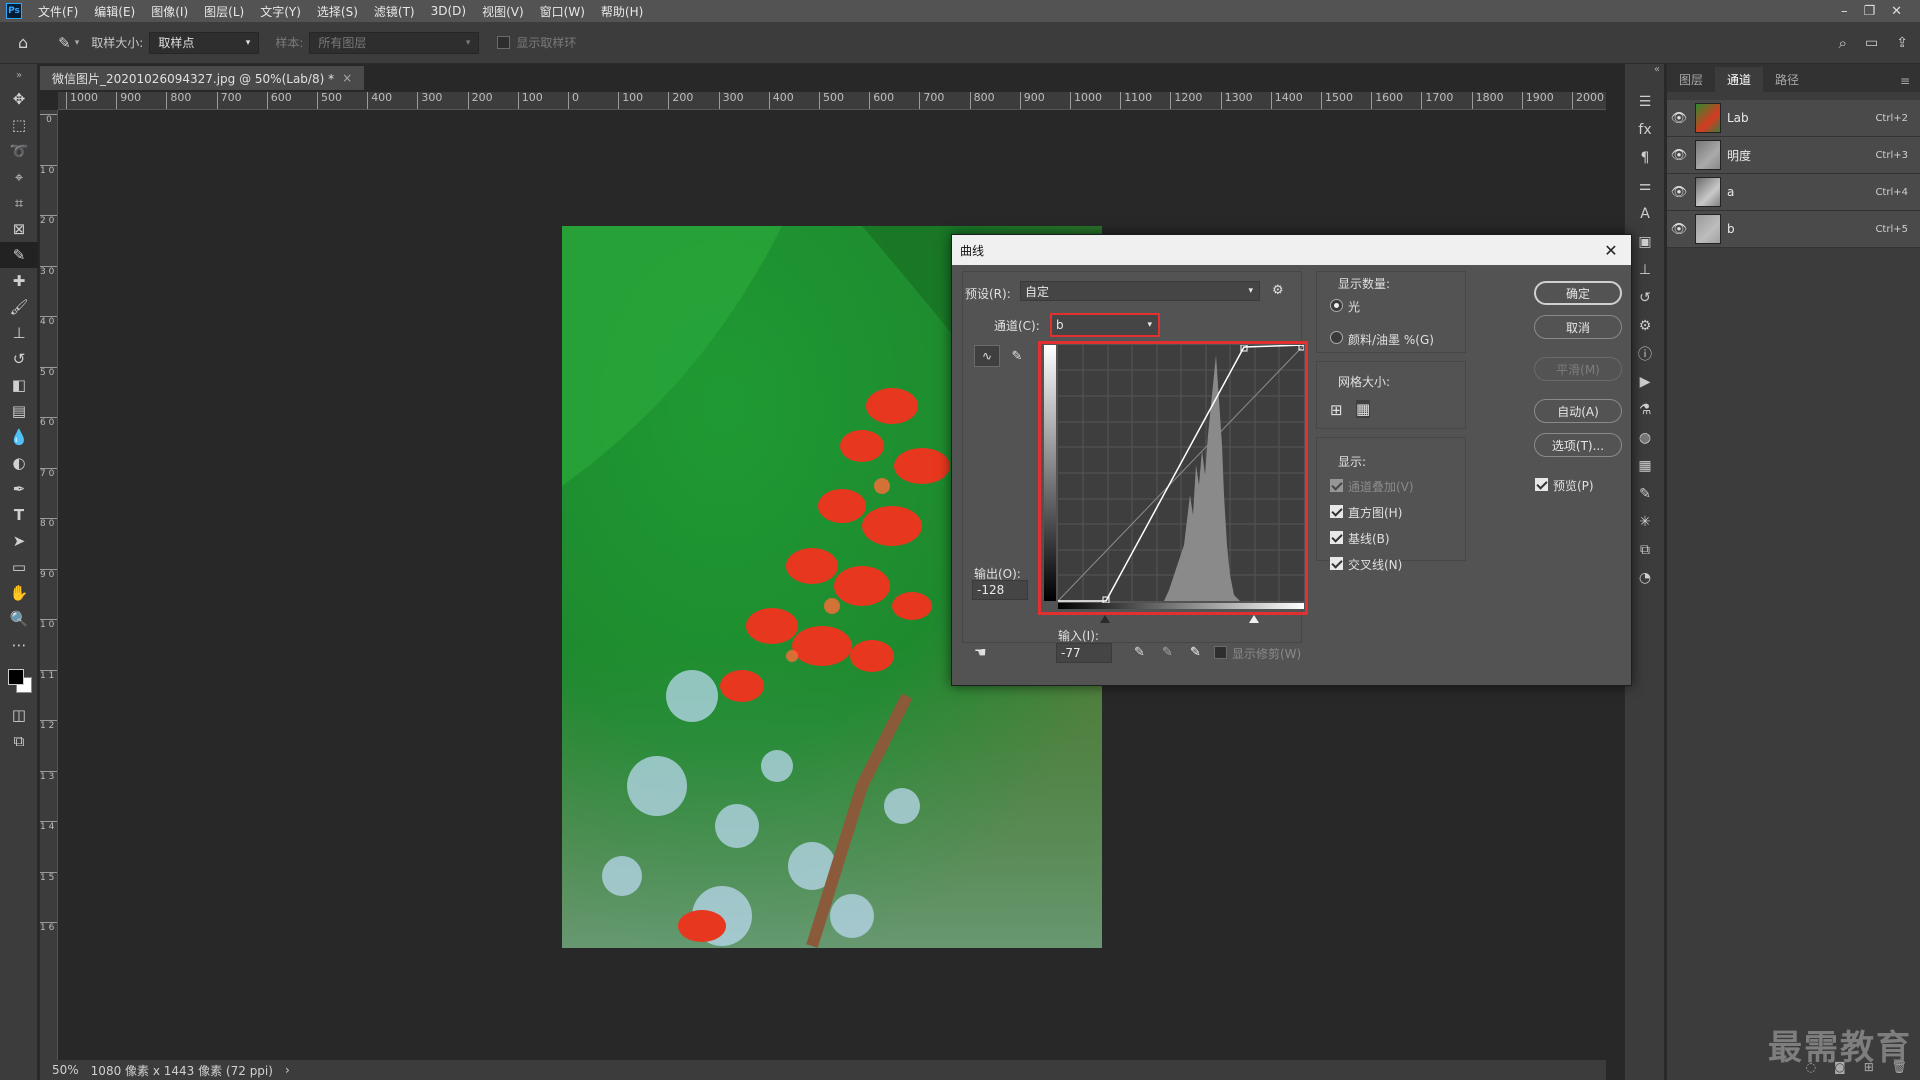 The image size is (1920, 1080). I want to click on light-radio, so click(1336, 305).